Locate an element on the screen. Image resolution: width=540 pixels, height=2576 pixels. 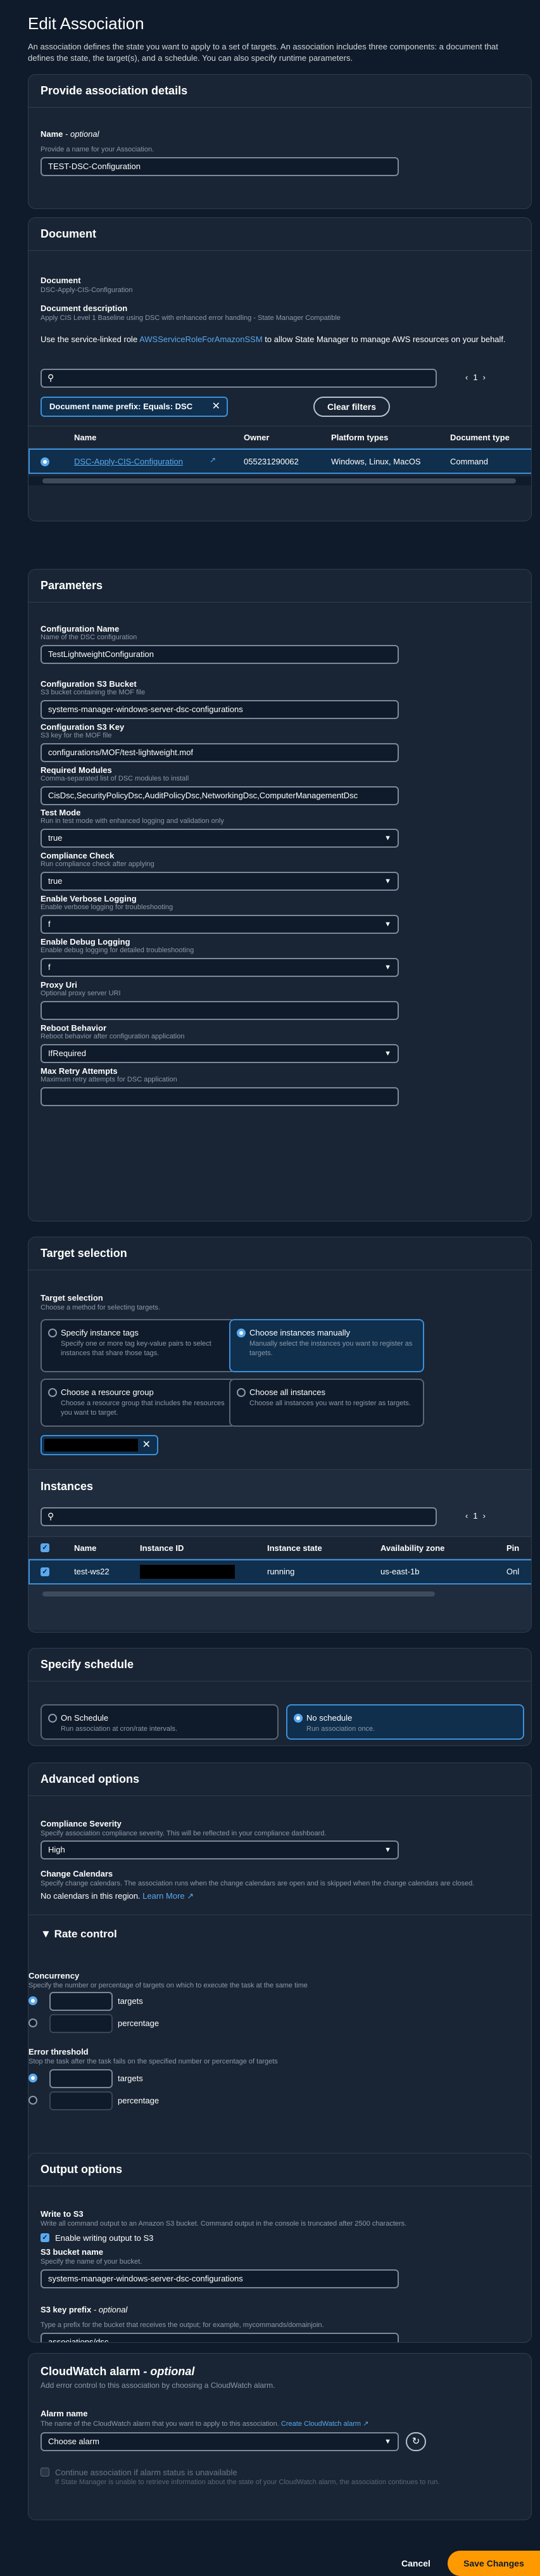
target-sel-desc: Choose a method for selecting targets. is located at coordinates (100, 1308).